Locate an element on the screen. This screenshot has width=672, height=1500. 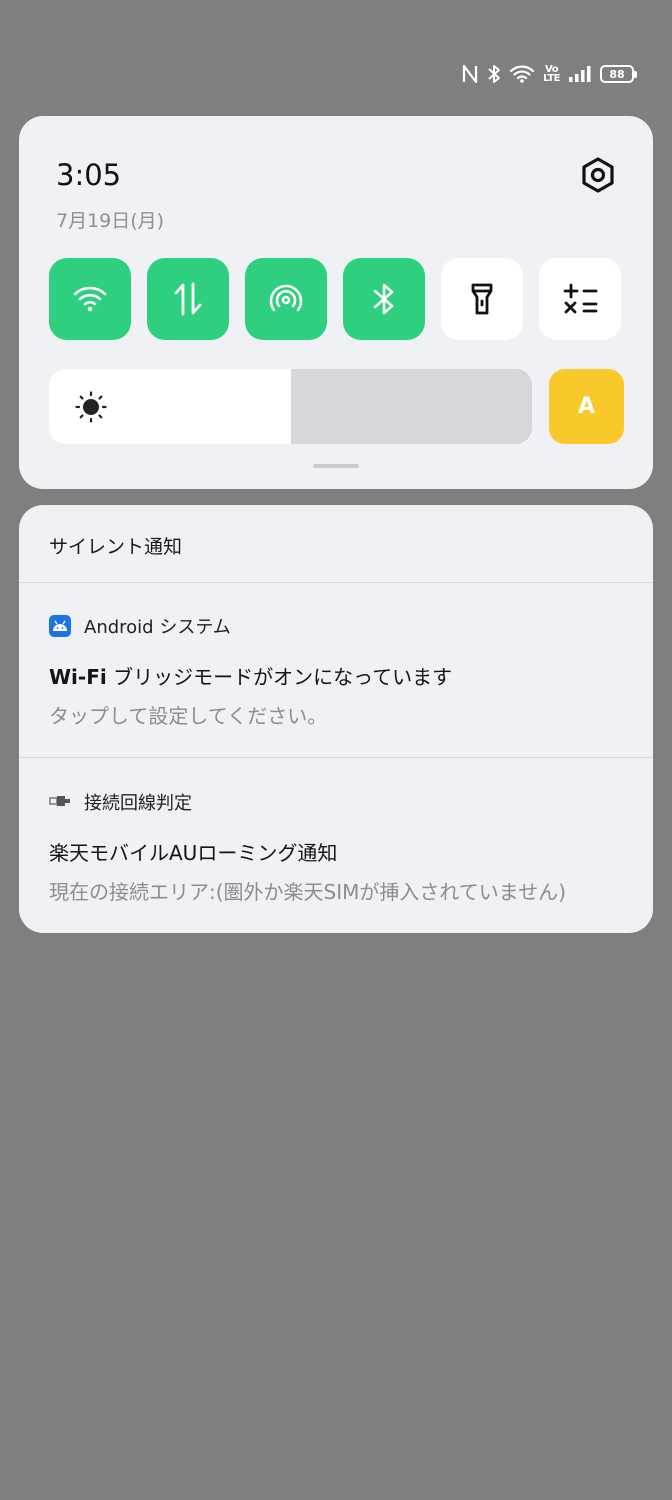
notification-app-row: 接続回線判定 is located at coordinates (336, 802).